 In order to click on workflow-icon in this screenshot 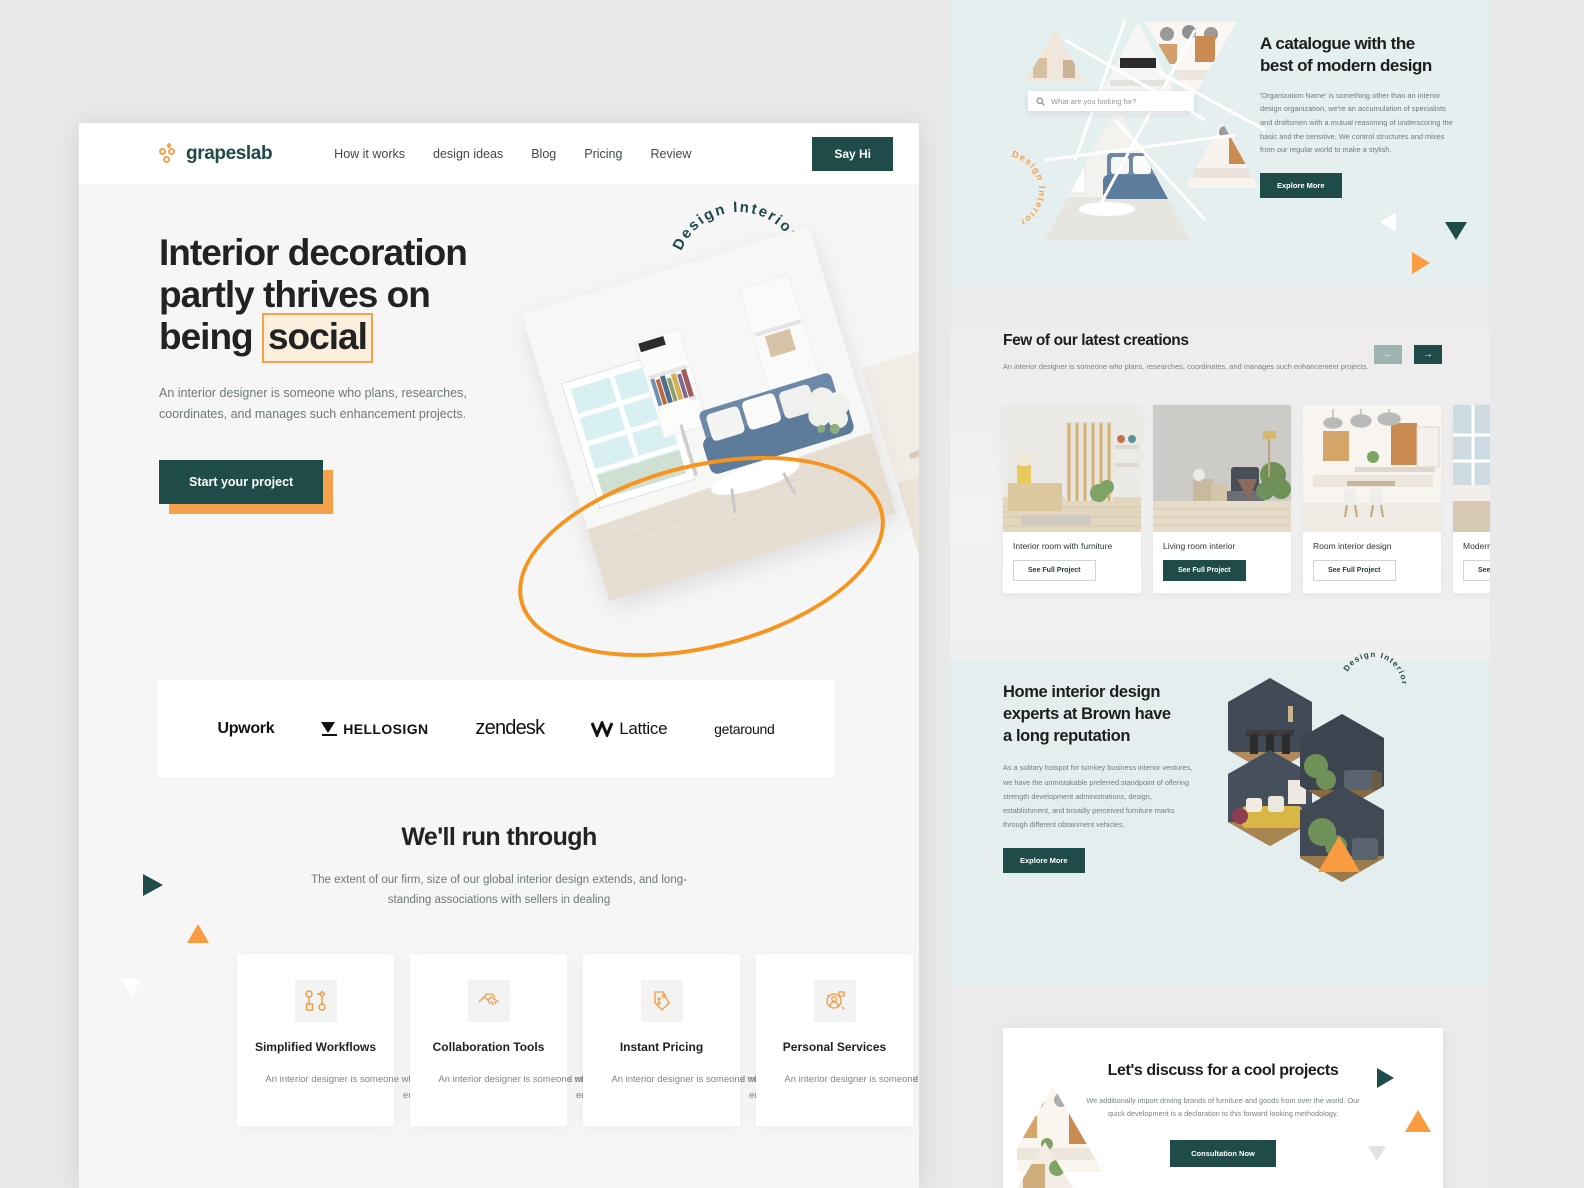, I will do `click(315, 1001)`.